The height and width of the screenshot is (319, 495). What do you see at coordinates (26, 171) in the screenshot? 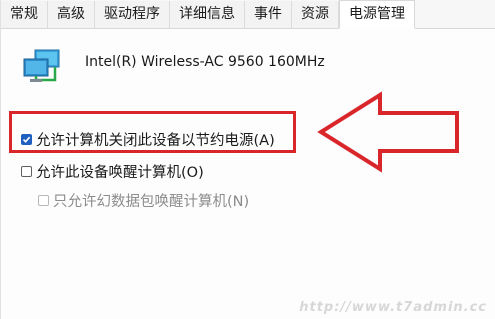
I see `allow-wake-checkbox` at bounding box center [26, 171].